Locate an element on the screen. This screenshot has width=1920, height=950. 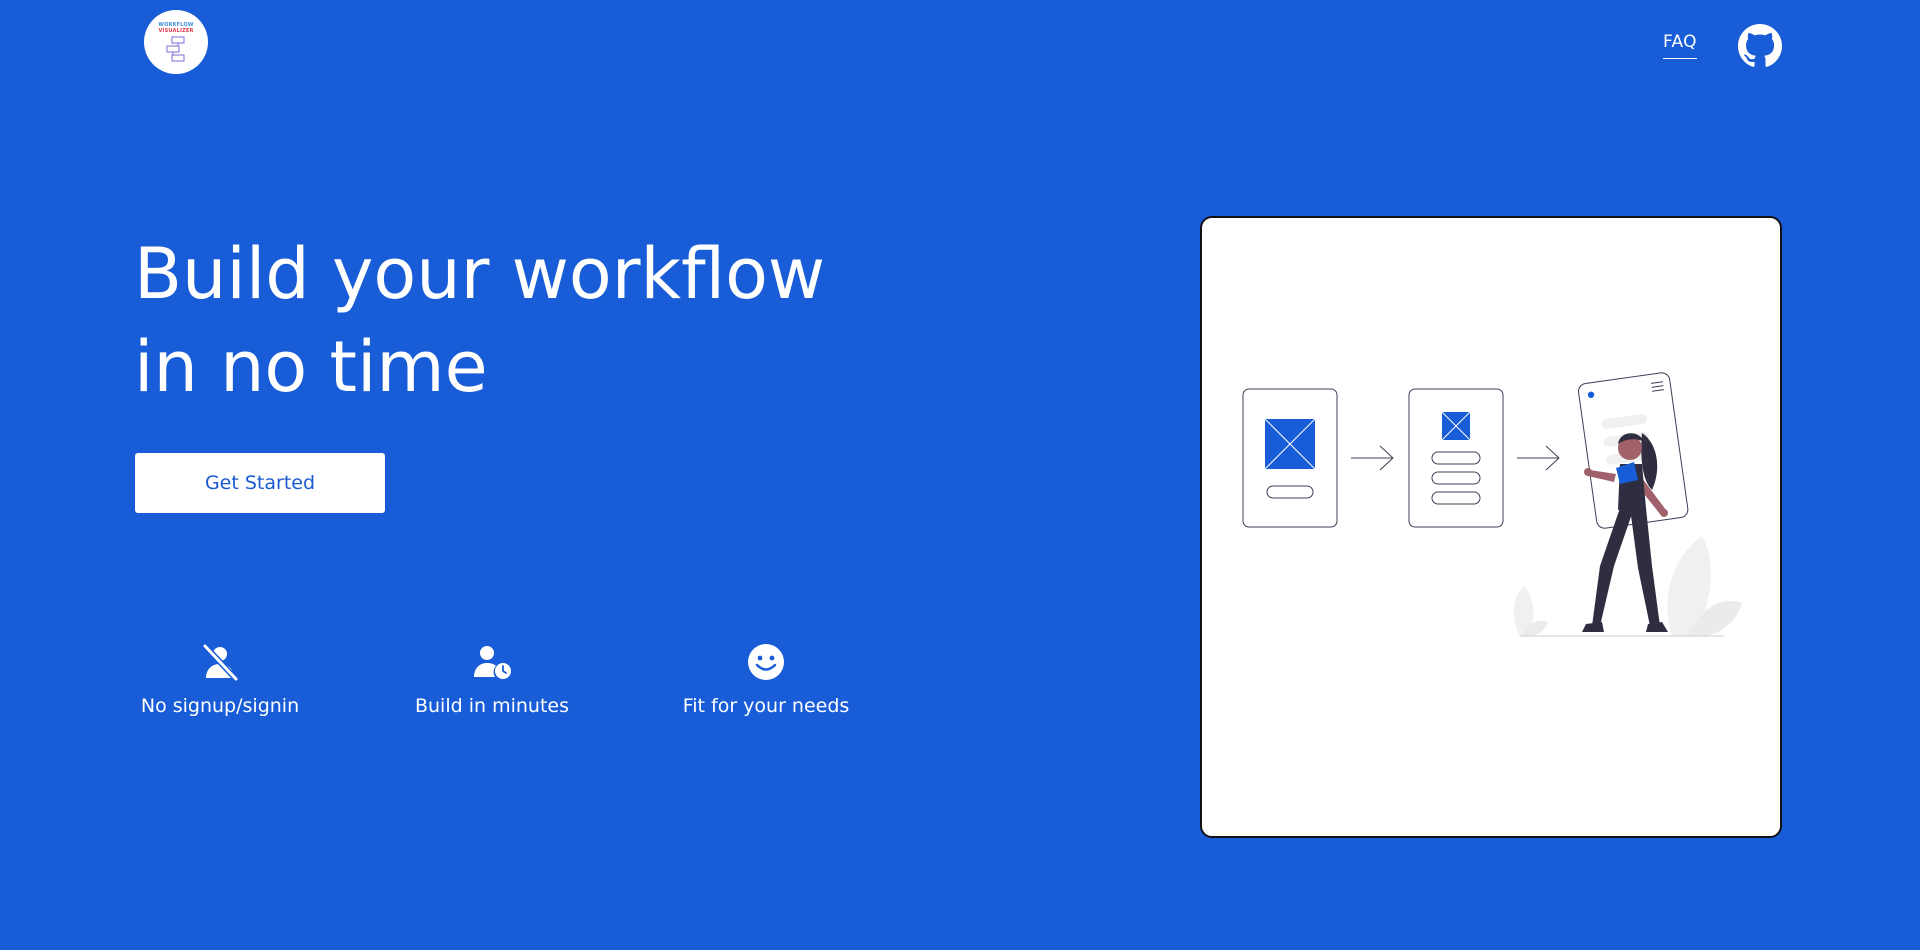
workflow-illustration is located at coordinates (1492, 504).